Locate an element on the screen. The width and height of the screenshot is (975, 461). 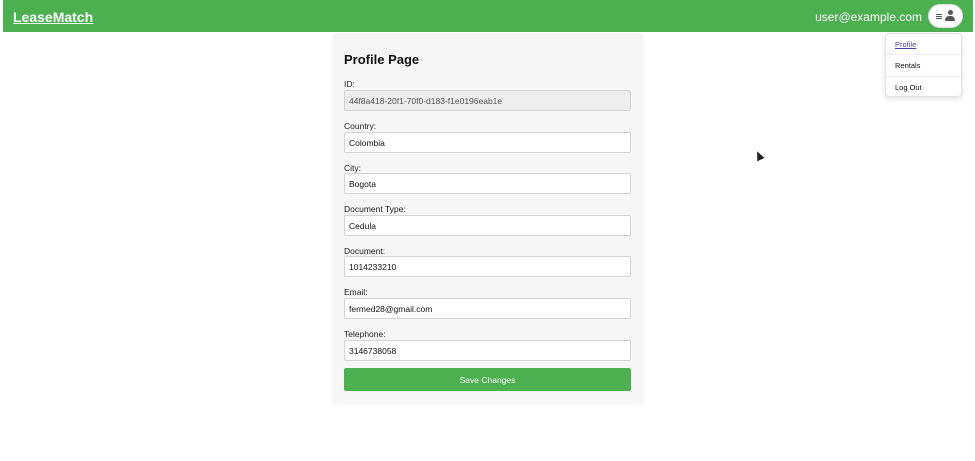
menu-item-profile: Profile is located at coordinates (905, 44).